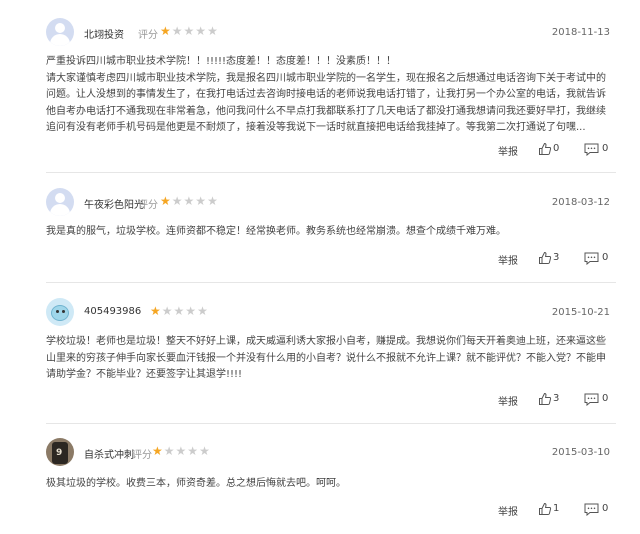  I want to click on review-date: 2015-03-10, so click(580, 452).